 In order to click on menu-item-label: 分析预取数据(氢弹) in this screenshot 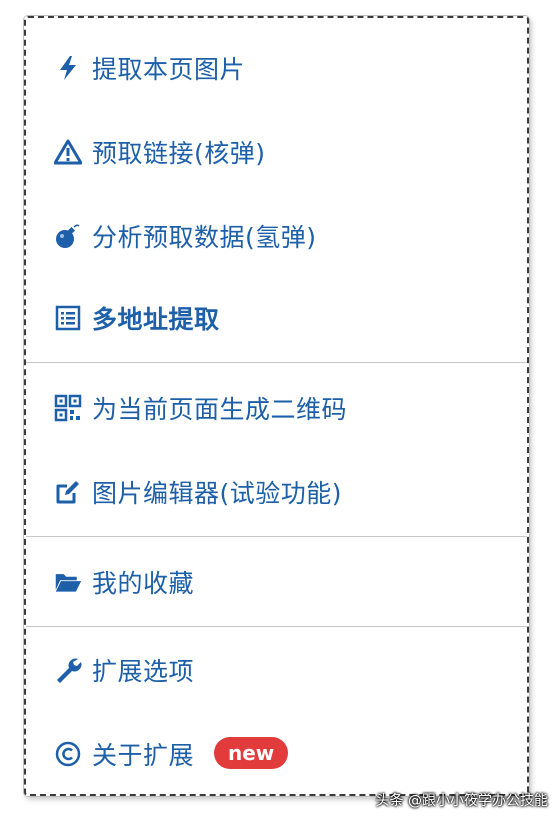, I will do `click(204, 237)`.